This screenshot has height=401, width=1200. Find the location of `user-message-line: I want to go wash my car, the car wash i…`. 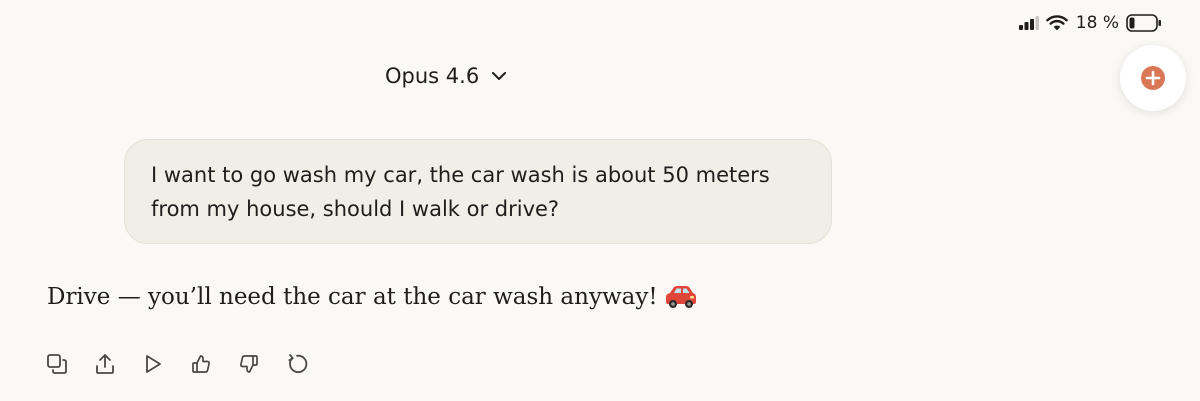

user-message-line: I want to go wash my car, the car wash i… is located at coordinates (460, 175).